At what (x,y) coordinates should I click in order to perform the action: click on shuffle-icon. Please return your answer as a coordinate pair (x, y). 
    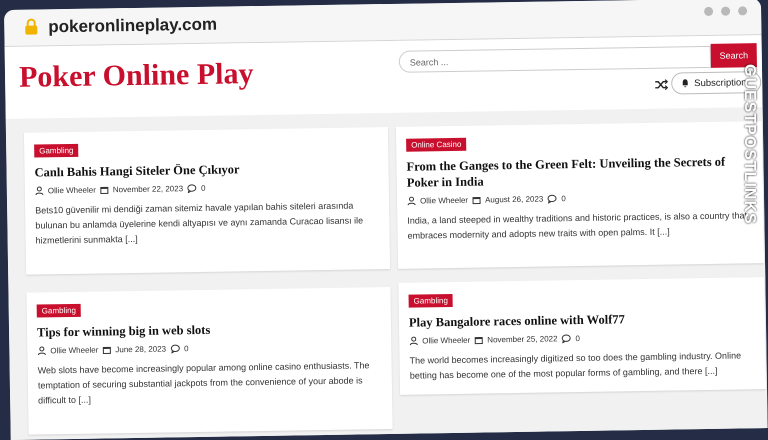
    Looking at the image, I should click on (661, 85).